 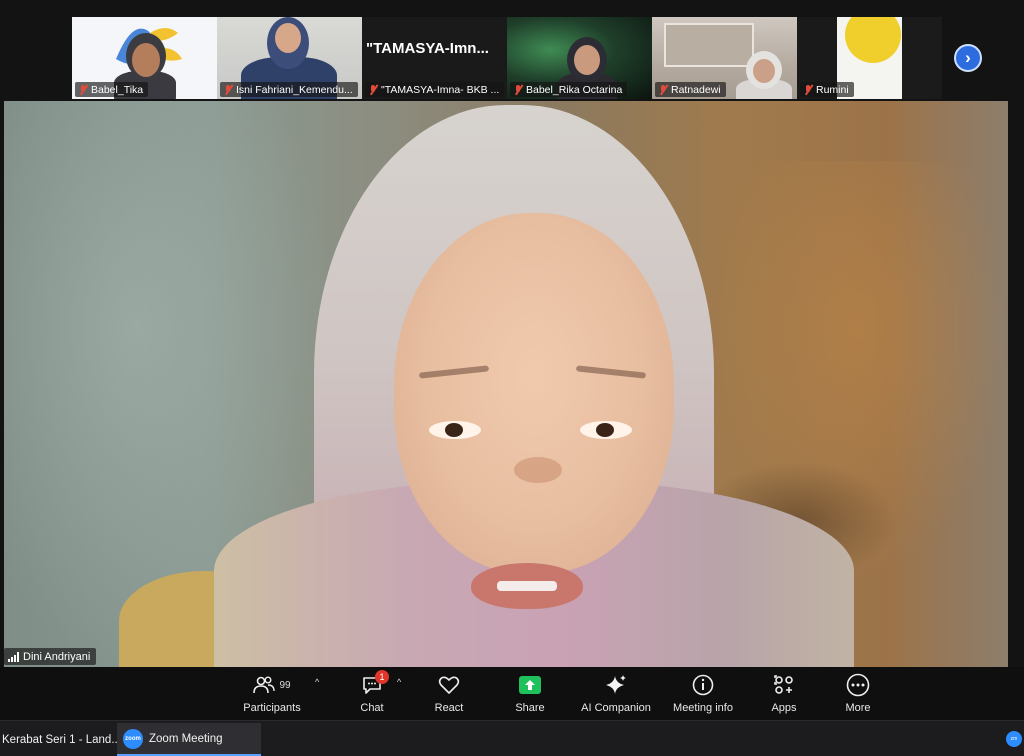 What do you see at coordinates (144, 58) in the screenshot?
I see `thumbnail-tile: Babel_Tika` at bounding box center [144, 58].